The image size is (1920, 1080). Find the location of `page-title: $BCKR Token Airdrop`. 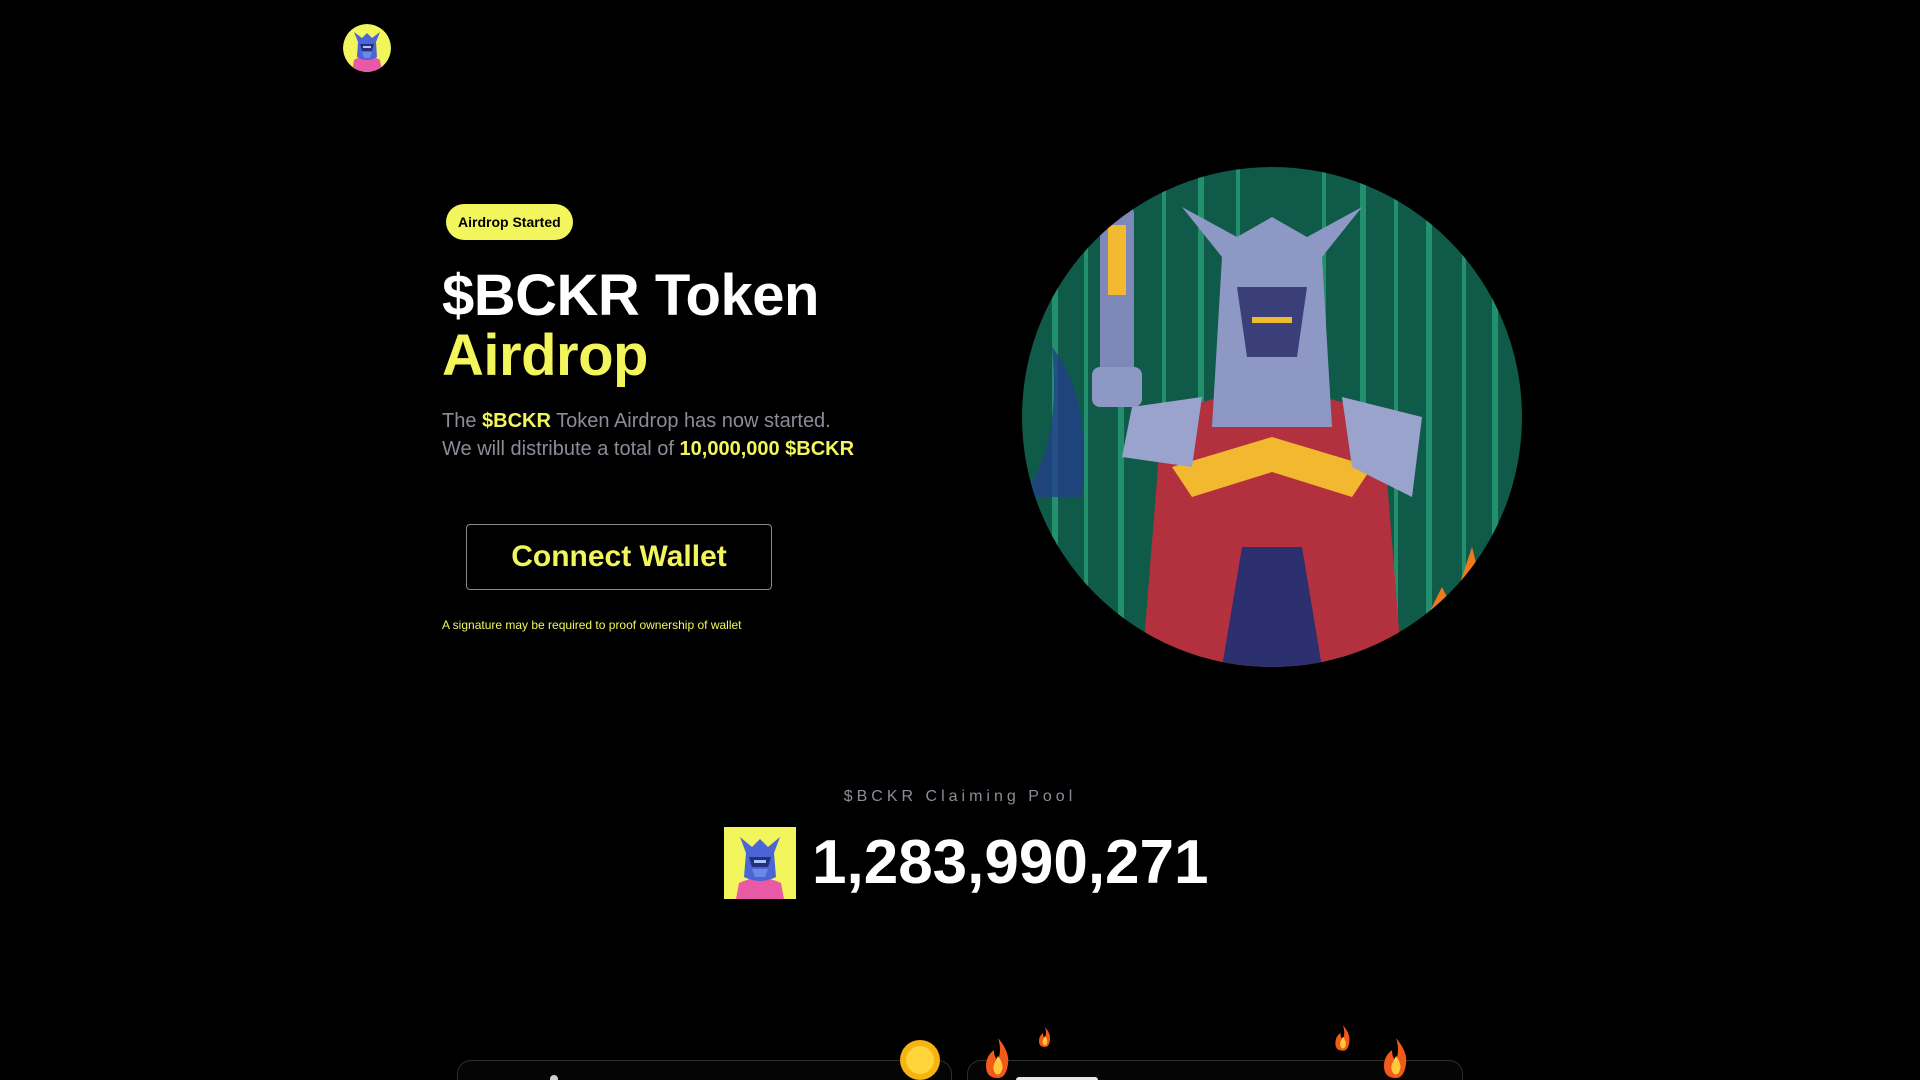

page-title: $BCKR Token Airdrop is located at coordinates (630, 326).